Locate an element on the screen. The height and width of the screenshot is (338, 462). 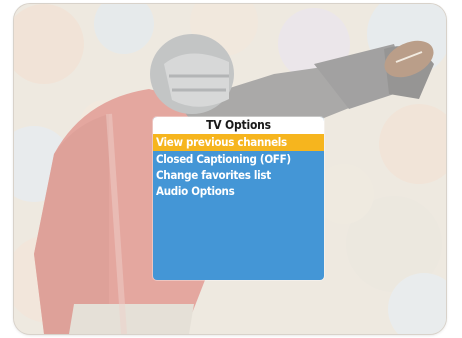
menu-item-view-previous-channels: View previous channels is located at coordinates (238, 142).